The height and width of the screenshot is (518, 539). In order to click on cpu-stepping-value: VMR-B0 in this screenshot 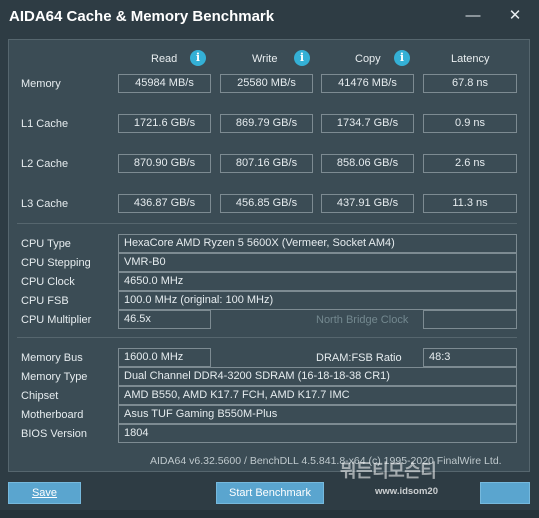, I will do `click(317, 262)`.